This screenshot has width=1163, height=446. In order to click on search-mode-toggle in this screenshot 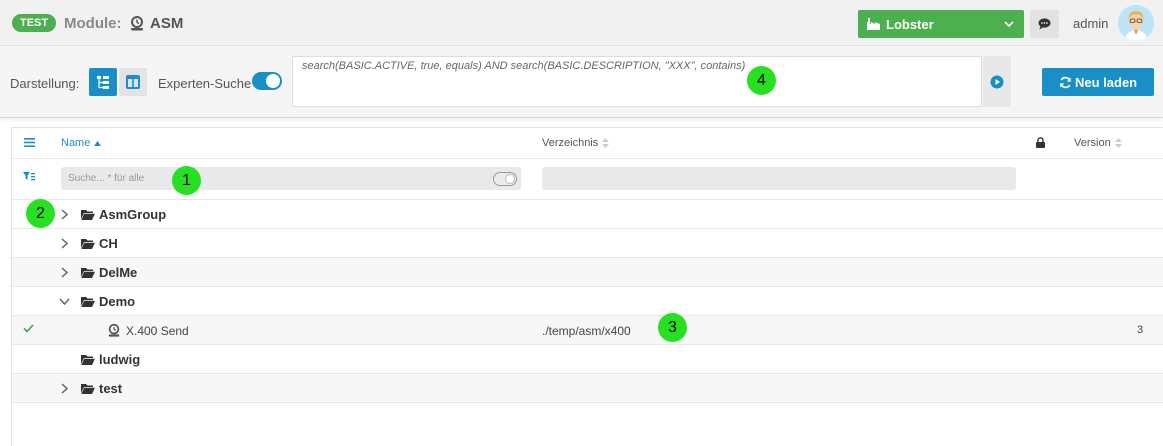, I will do `click(505, 179)`.